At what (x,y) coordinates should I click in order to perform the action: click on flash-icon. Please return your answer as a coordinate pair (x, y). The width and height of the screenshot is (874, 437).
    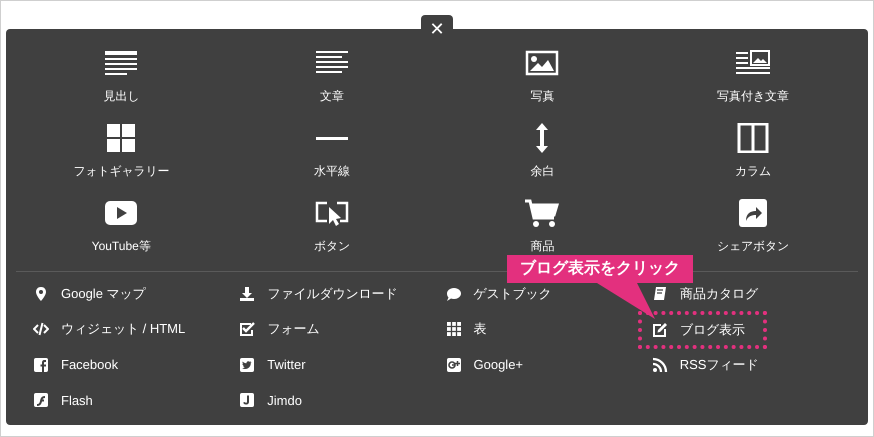
    Looking at the image, I should click on (41, 400).